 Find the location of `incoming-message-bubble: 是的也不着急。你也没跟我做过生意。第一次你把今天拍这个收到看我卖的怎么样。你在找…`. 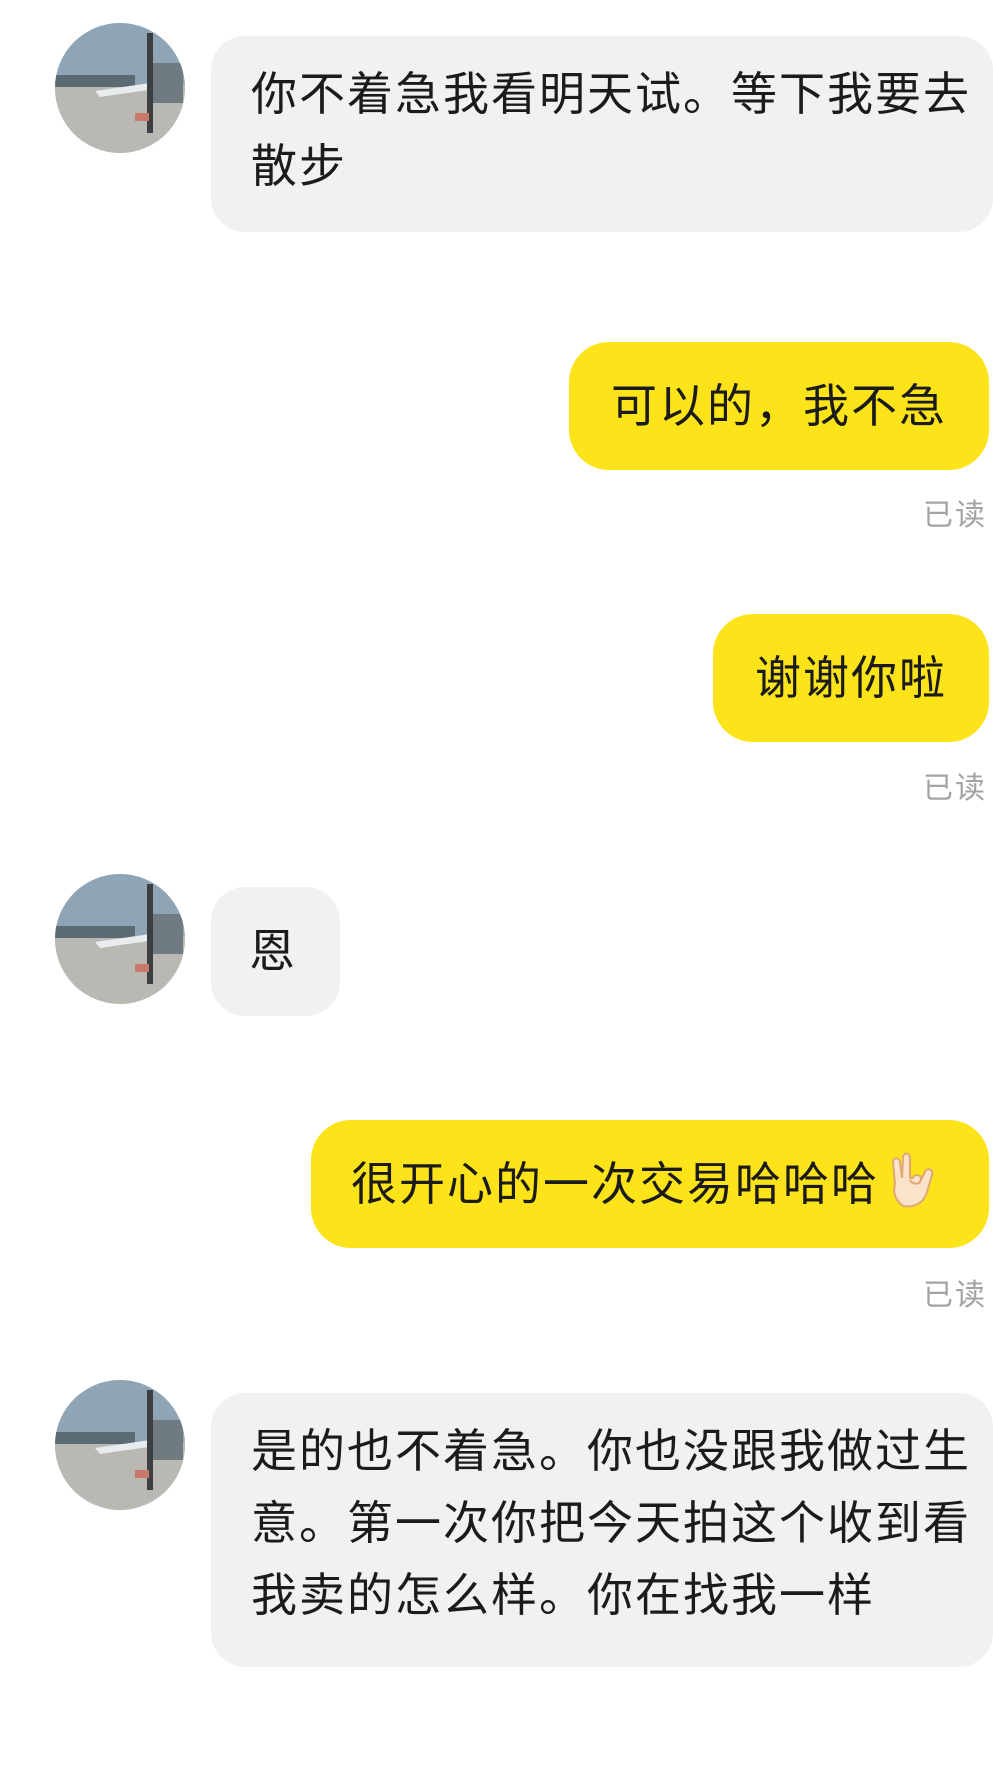

incoming-message-bubble: 是的也不着急。你也没跟我做过生意。第一次你把今天拍这个收到看我卖的怎么样。你在找… is located at coordinates (602, 1530).